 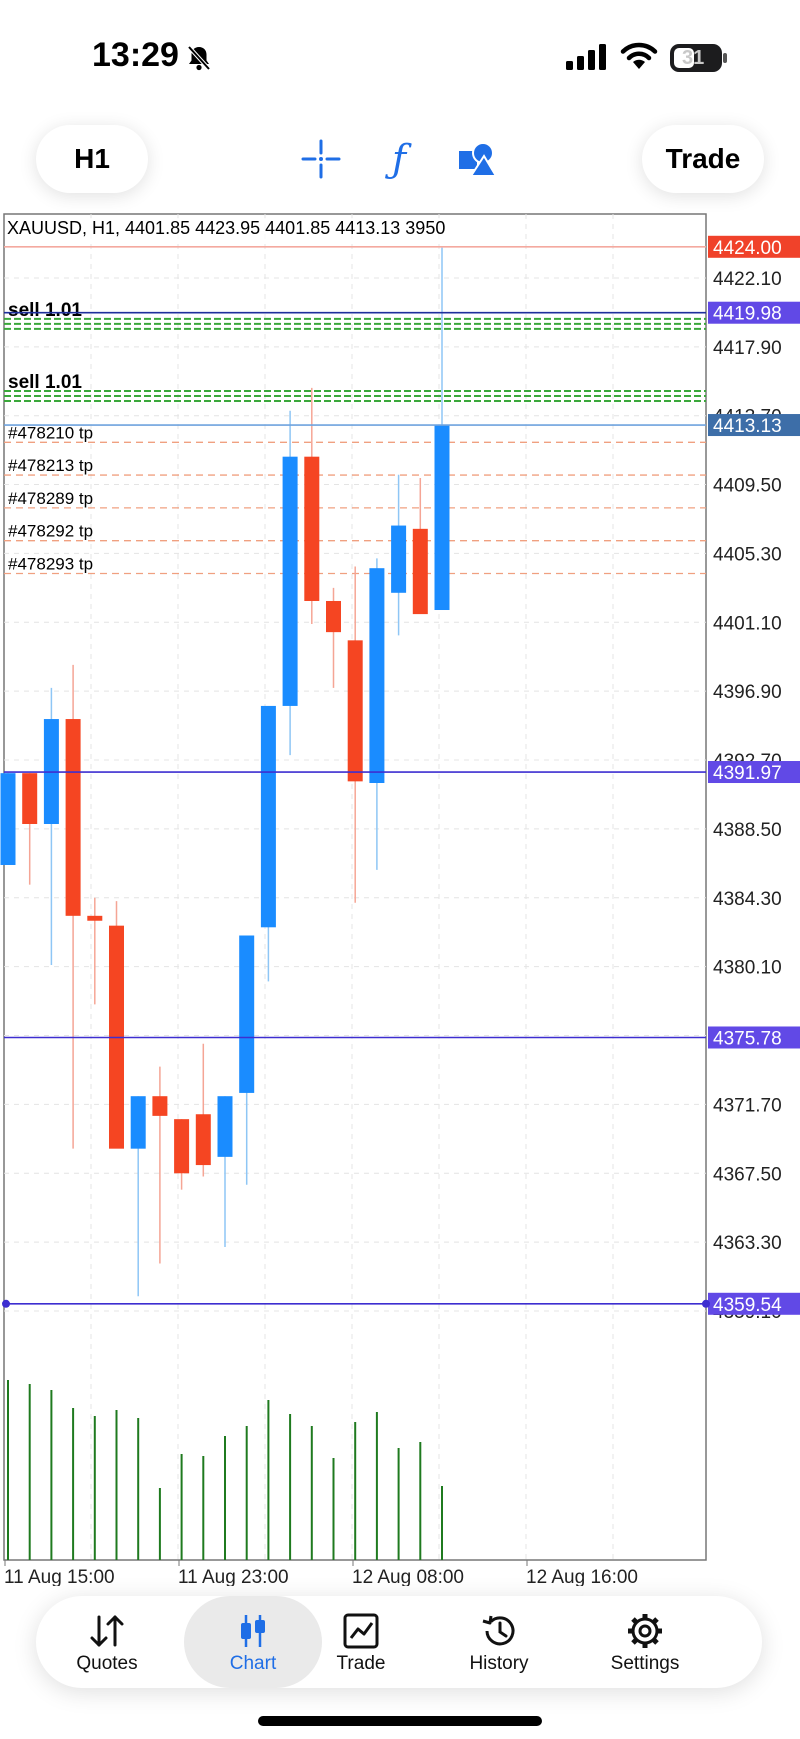 What do you see at coordinates (499, 1631) in the screenshot?
I see `history-clock-icon` at bounding box center [499, 1631].